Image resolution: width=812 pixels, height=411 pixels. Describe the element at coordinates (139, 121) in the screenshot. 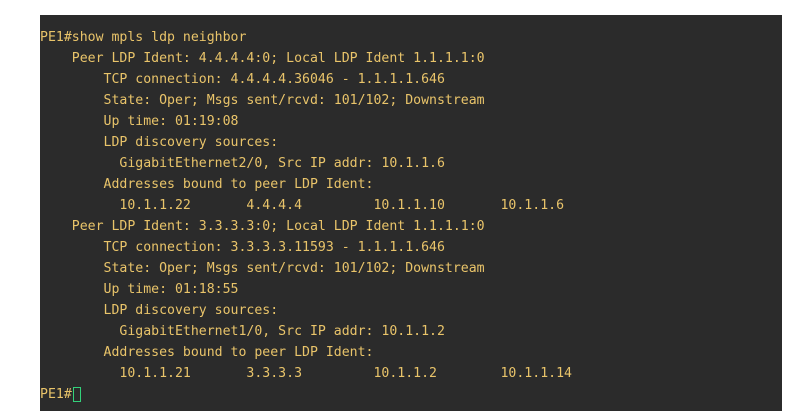

I see `terminal-line-uptime: Up time: 01:19:08` at that location.